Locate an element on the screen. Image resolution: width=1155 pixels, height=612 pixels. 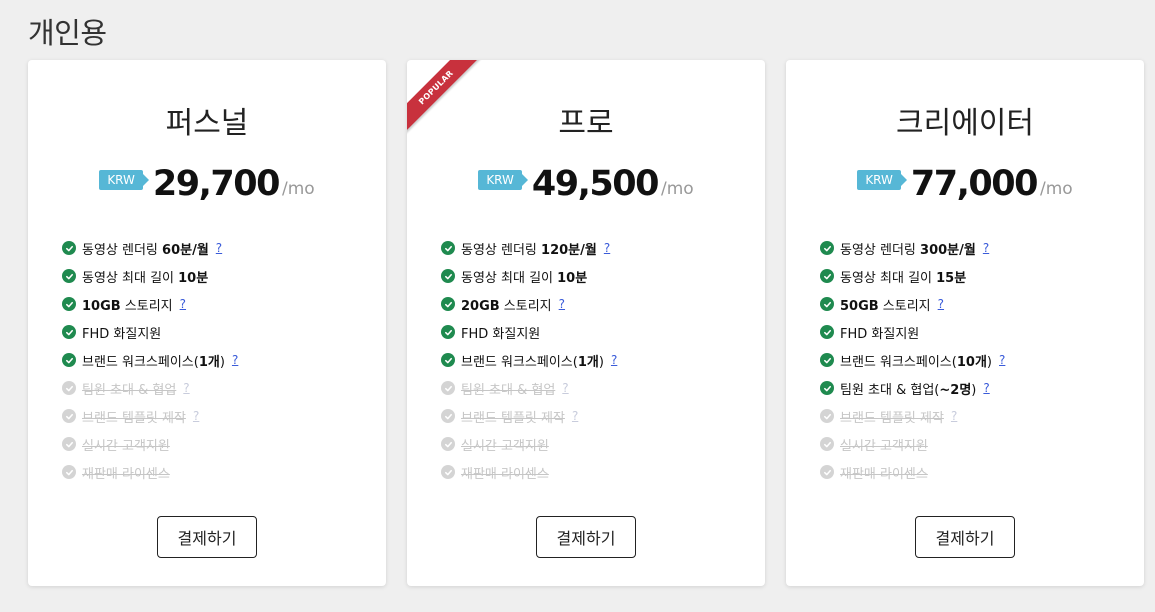
feature-text-part: 300분/월 is located at coordinates (948, 250).